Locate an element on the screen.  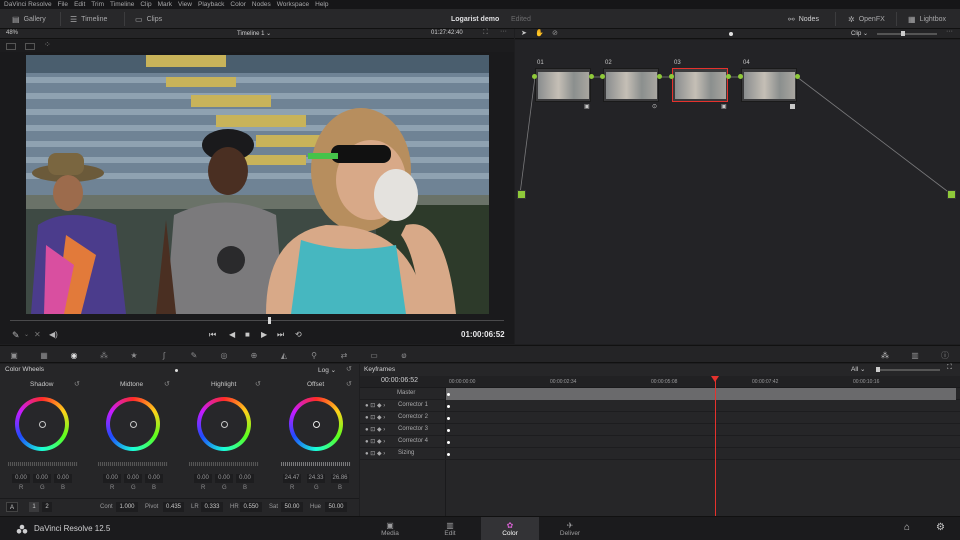
window-icon: ◎ is located at coordinates (224, 355).